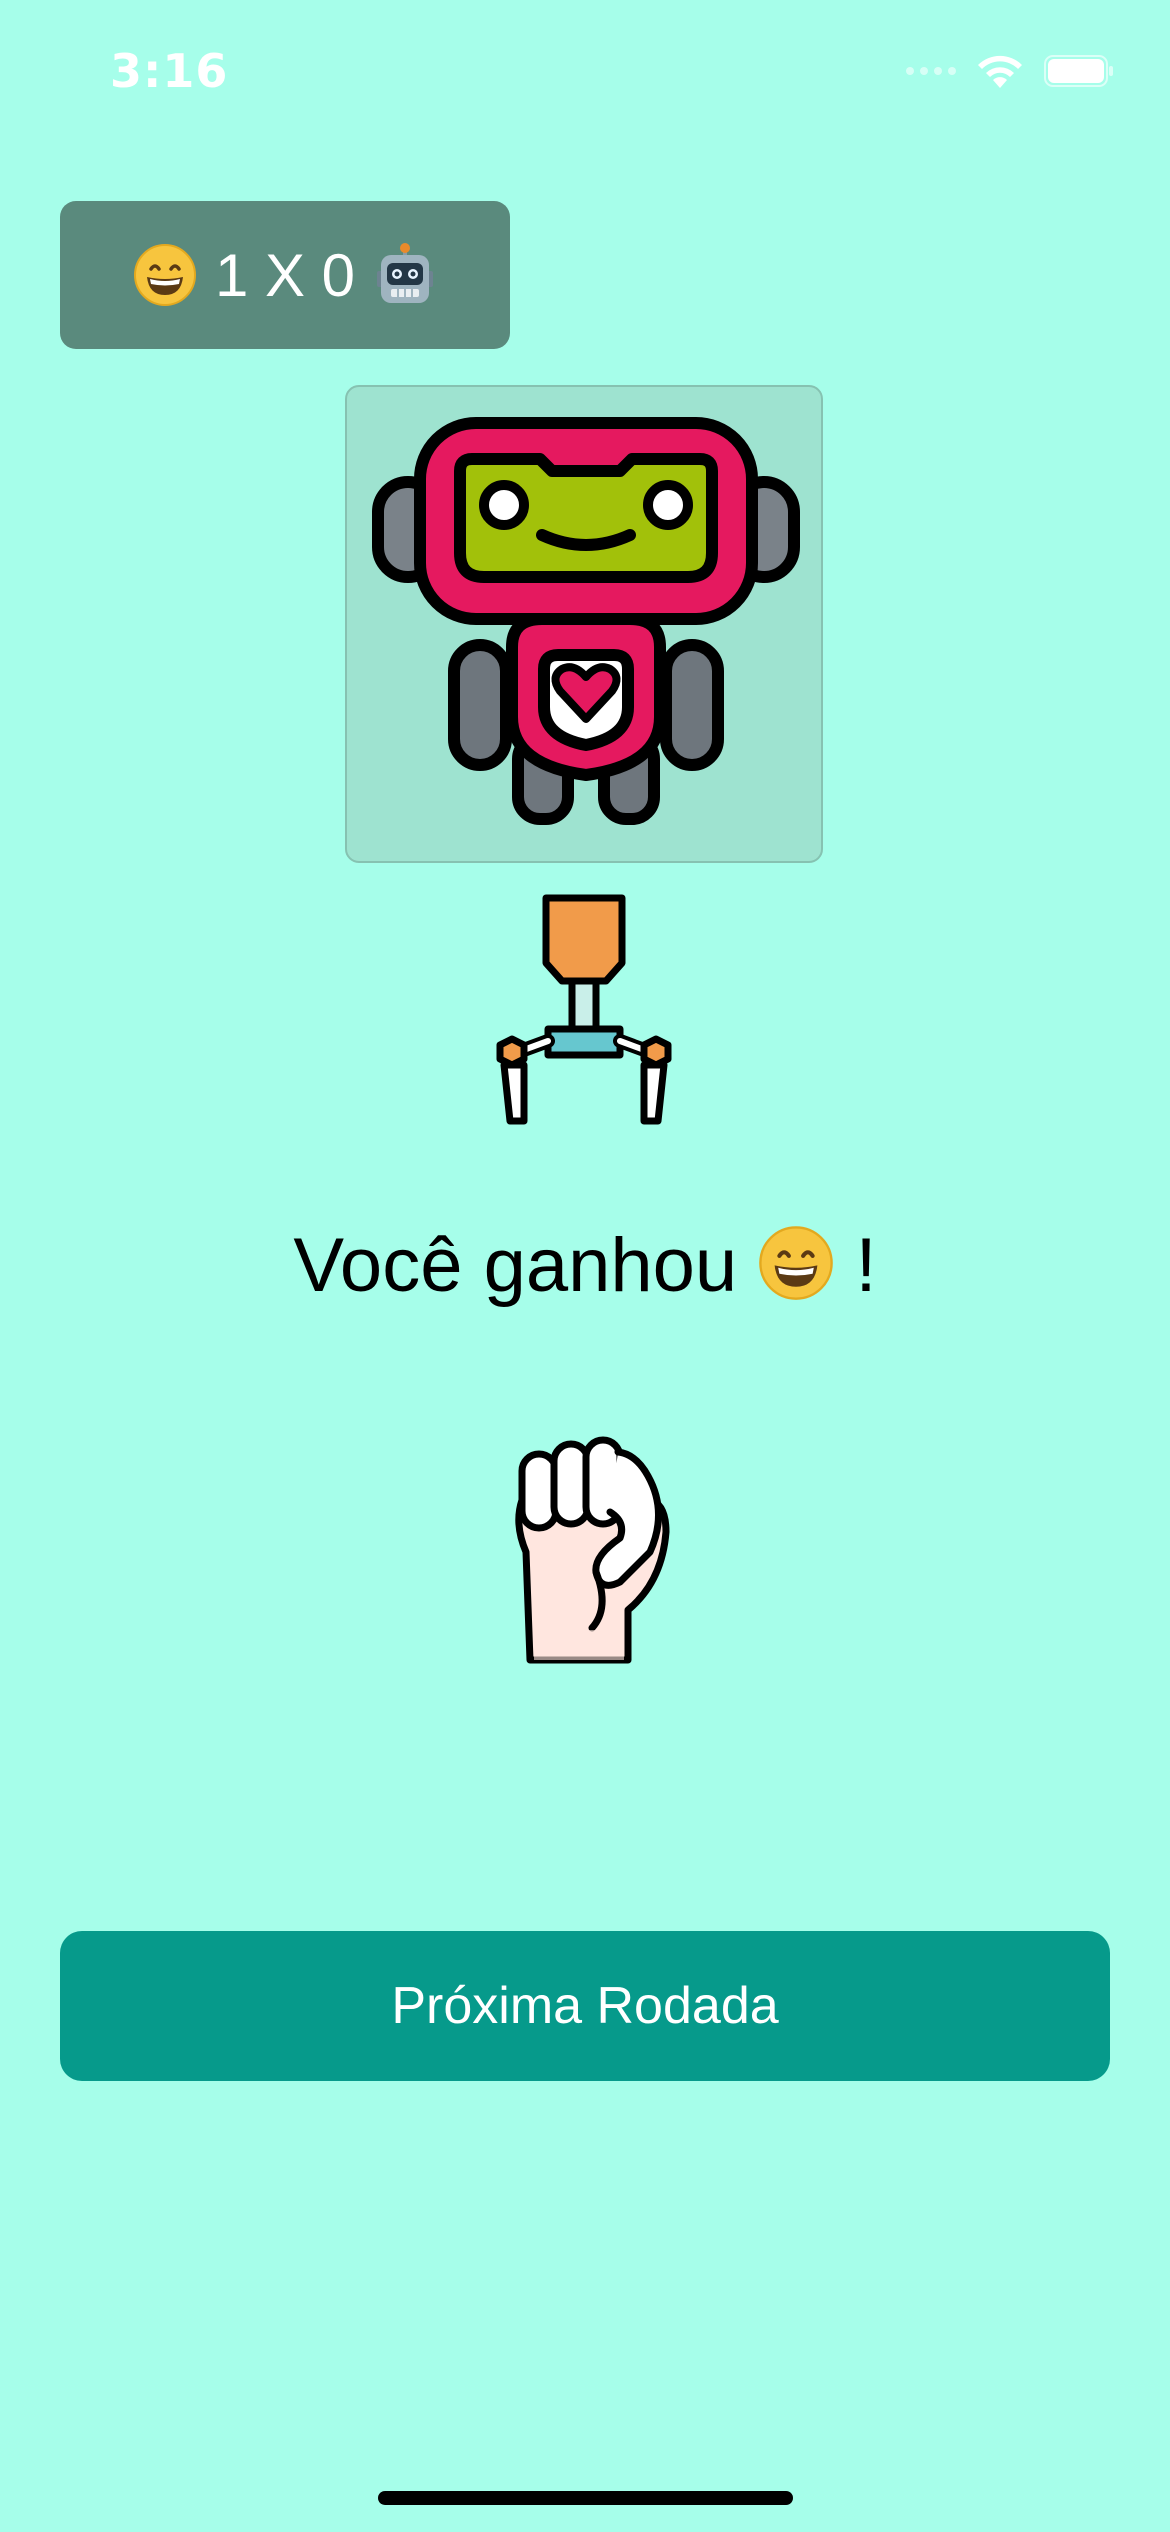  I want to click on result-text: Você ganhou, so click(515, 1265).